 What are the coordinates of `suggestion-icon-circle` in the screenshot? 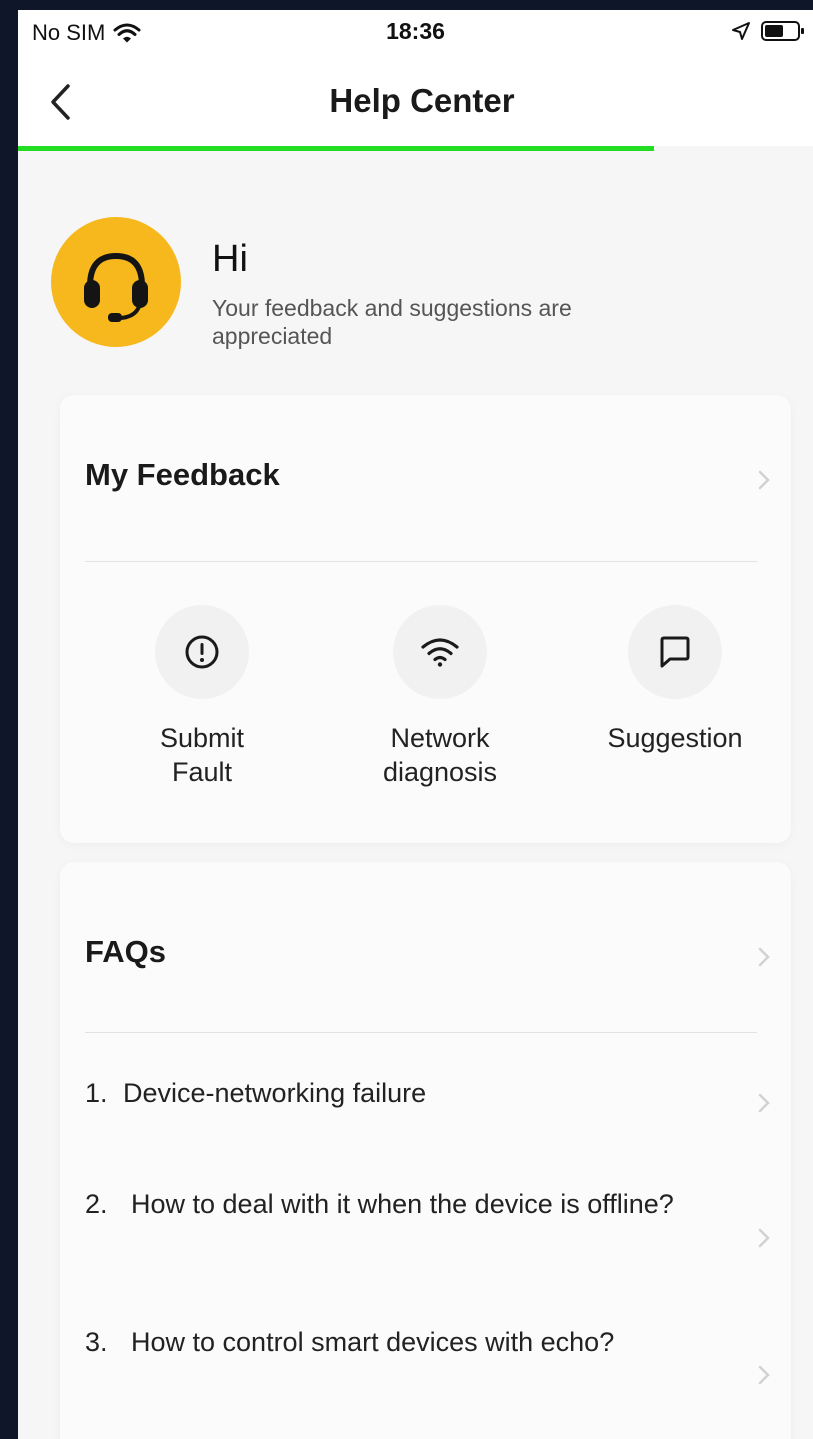 It's located at (675, 652).